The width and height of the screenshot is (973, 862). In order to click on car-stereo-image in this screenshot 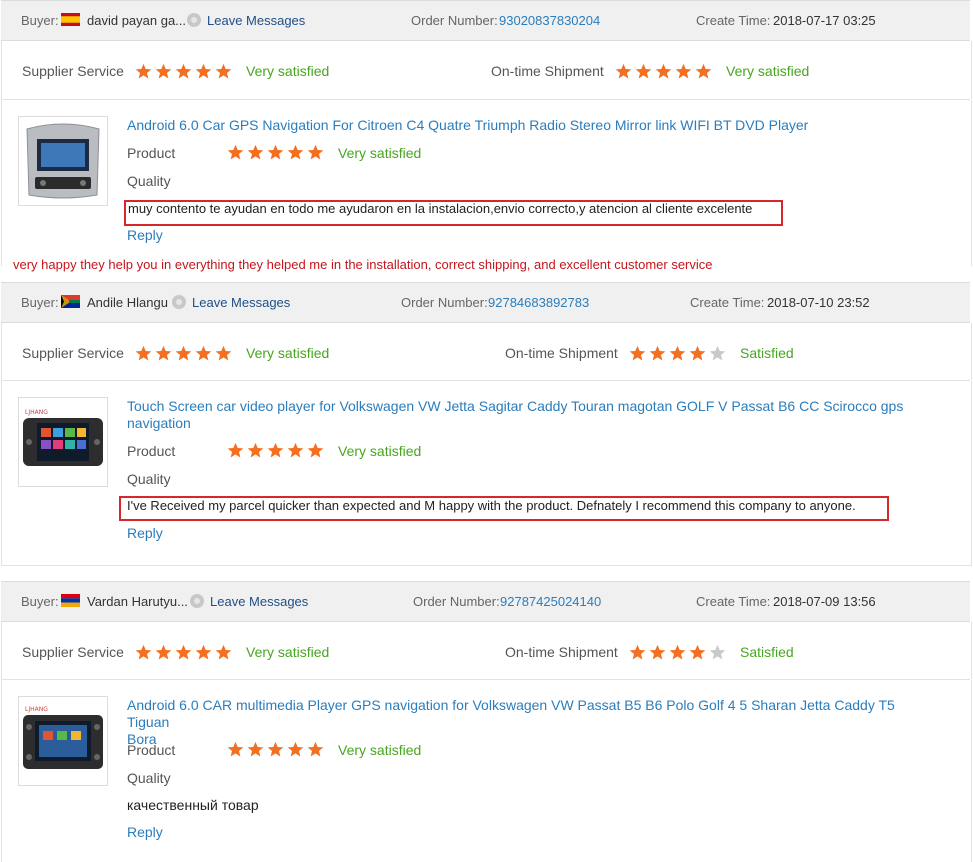, I will do `click(63, 161)`.